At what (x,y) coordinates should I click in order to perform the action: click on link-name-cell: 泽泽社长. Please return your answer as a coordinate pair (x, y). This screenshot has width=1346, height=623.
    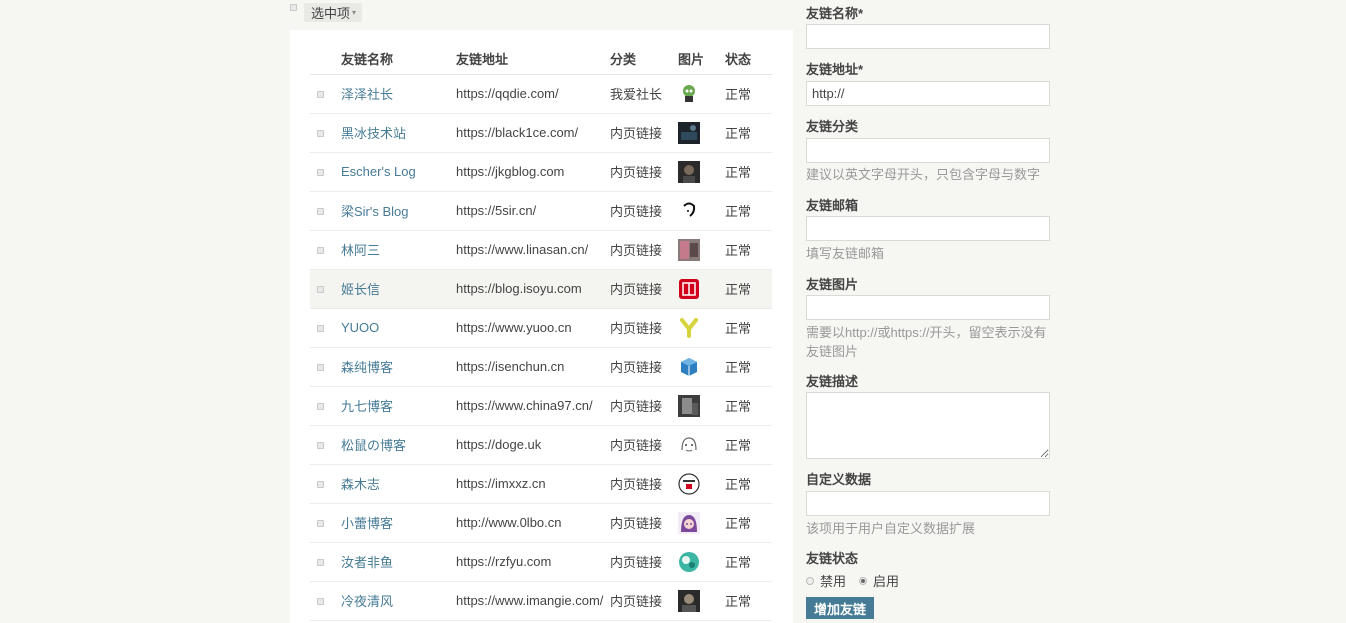
    Looking at the image, I should click on (398, 94).